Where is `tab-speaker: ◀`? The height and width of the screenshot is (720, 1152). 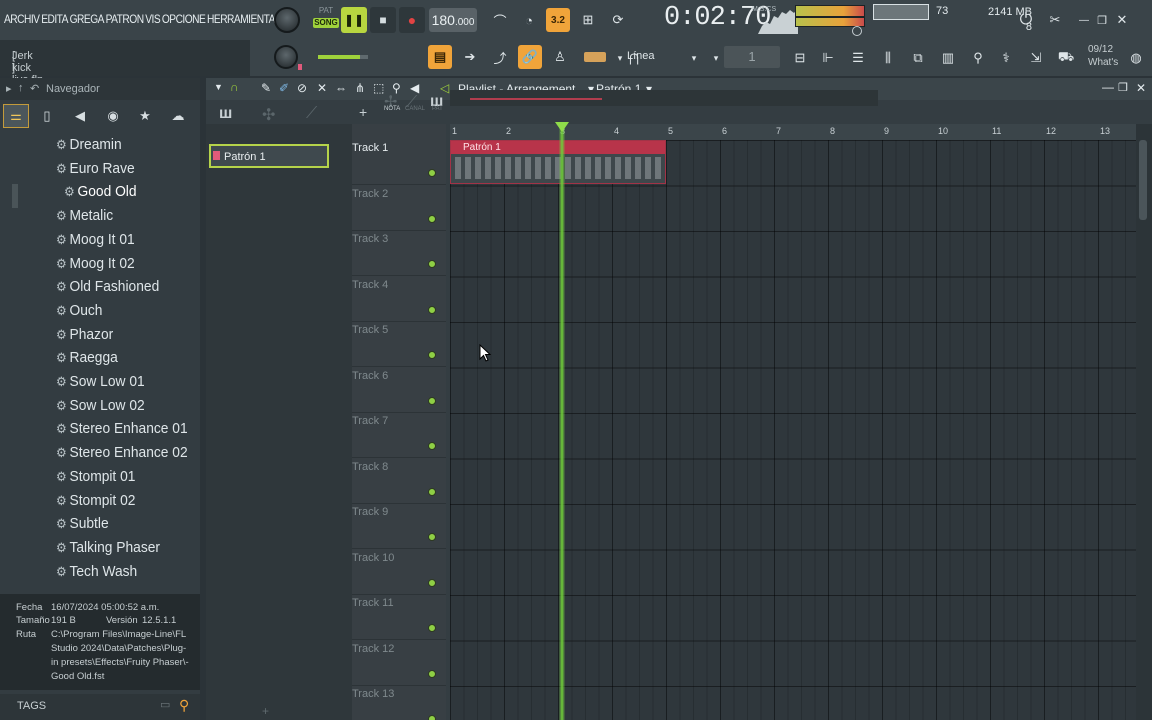 tab-speaker: ◀ is located at coordinates (80, 116).